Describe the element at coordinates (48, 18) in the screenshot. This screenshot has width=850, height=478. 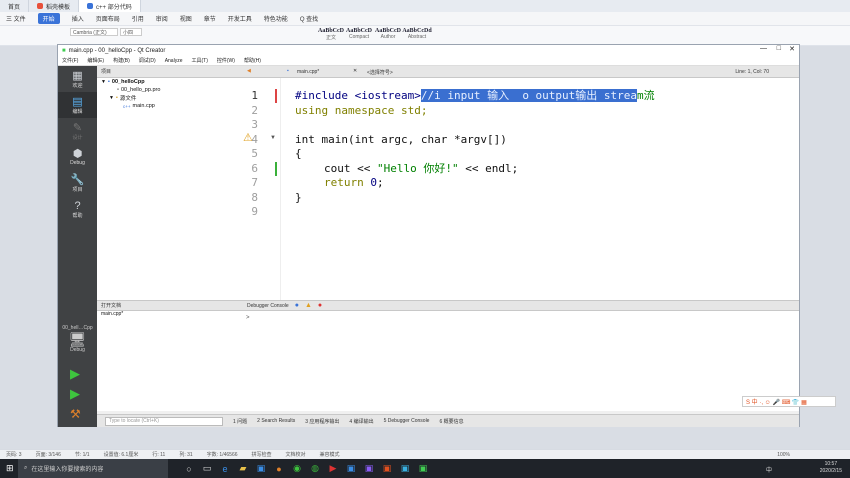
I see `menu-start: 开始` at that location.